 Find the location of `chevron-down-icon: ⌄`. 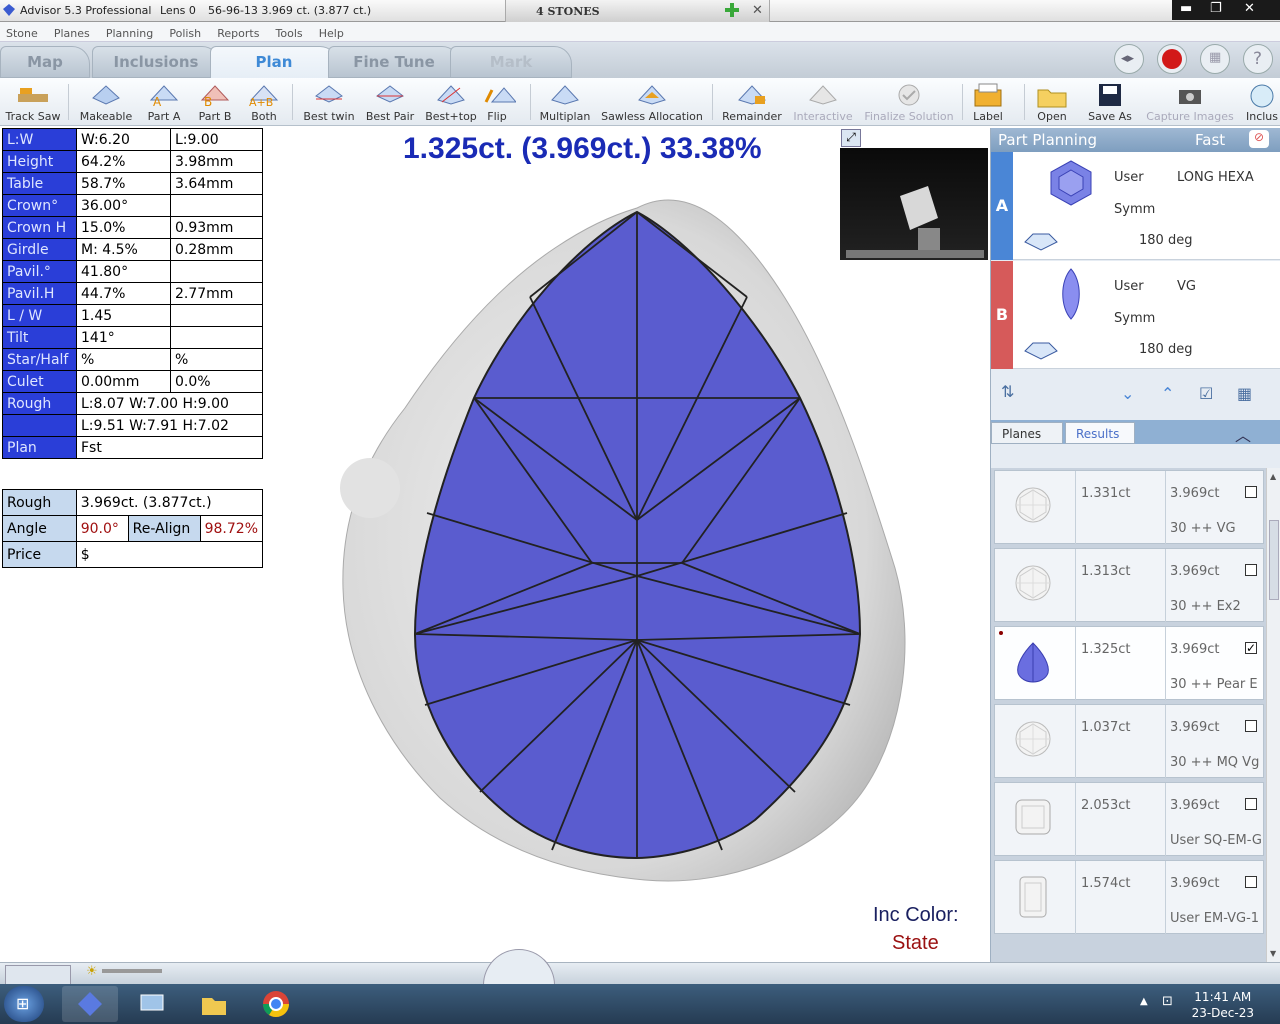

chevron-down-icon: ⌄ is located at coordinates (1127, 393).